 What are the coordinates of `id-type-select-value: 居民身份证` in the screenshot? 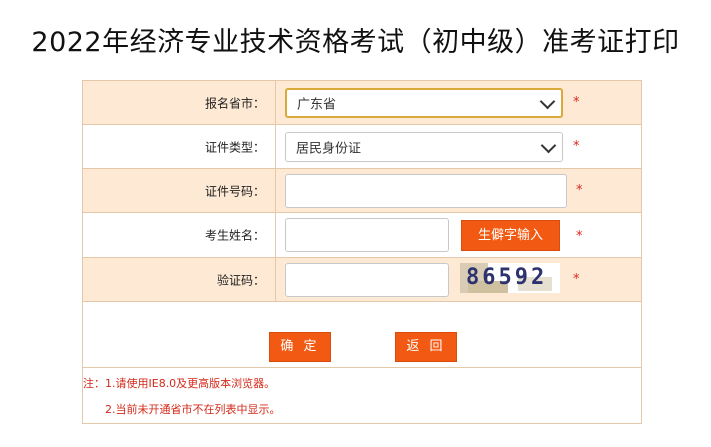 It's located at (329, 149).